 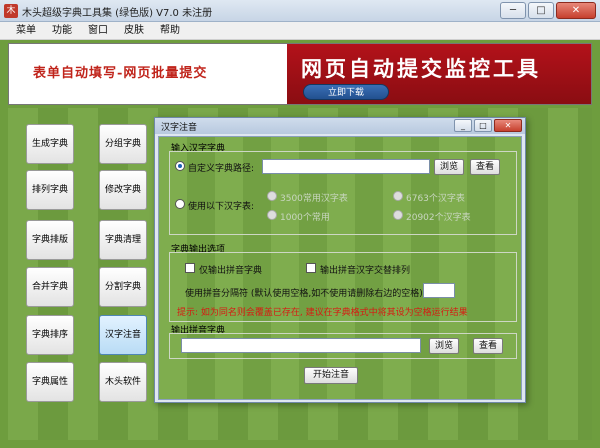 I want to click on builtin-table-label: 使用以下汉字表:, so click(x=221, y=207).